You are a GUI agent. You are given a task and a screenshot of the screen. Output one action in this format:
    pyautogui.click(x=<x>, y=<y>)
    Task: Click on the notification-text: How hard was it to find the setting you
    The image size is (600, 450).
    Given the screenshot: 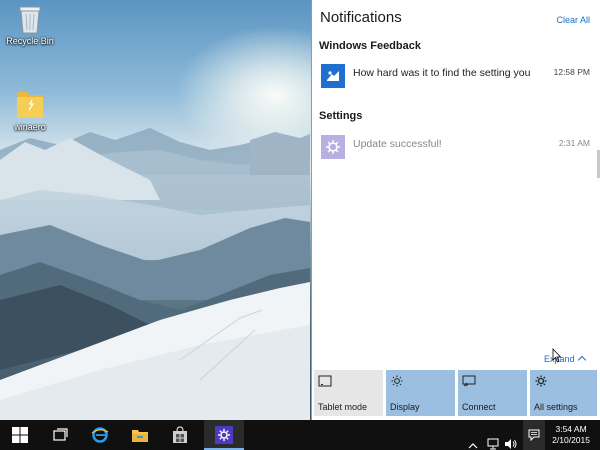 What is the action you would take?
    pyautogui.click(x=442, y=73)
    